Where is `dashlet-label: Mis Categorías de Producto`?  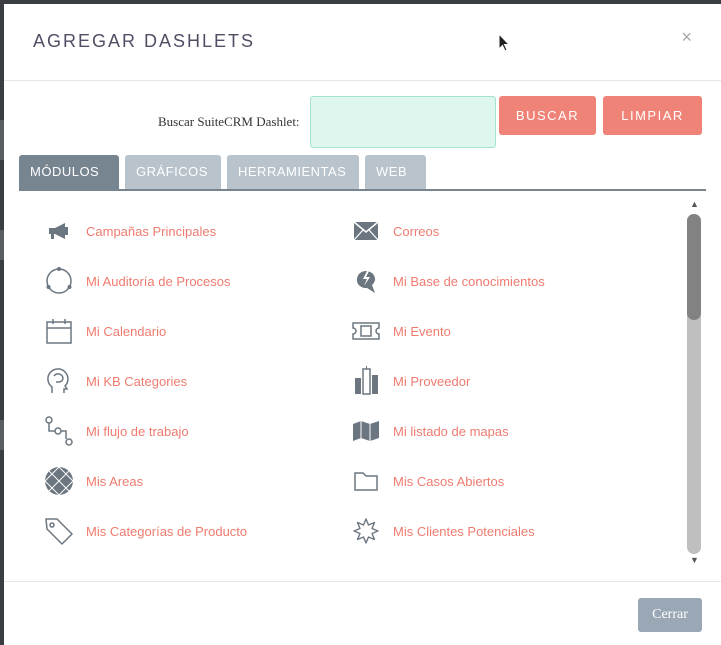
dashlet-label: Mis Categorías de Producto is located at coordinates (167, 531).